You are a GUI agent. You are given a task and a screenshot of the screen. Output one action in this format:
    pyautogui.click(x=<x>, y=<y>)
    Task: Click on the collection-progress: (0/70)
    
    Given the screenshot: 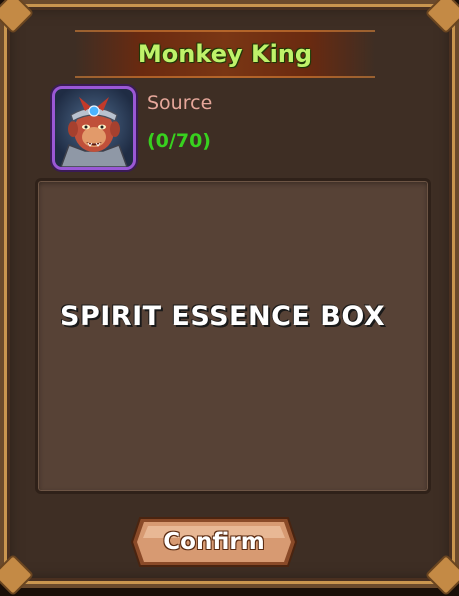 What is the action you would take?
    pyautogui.click(x=179, y=141)
    